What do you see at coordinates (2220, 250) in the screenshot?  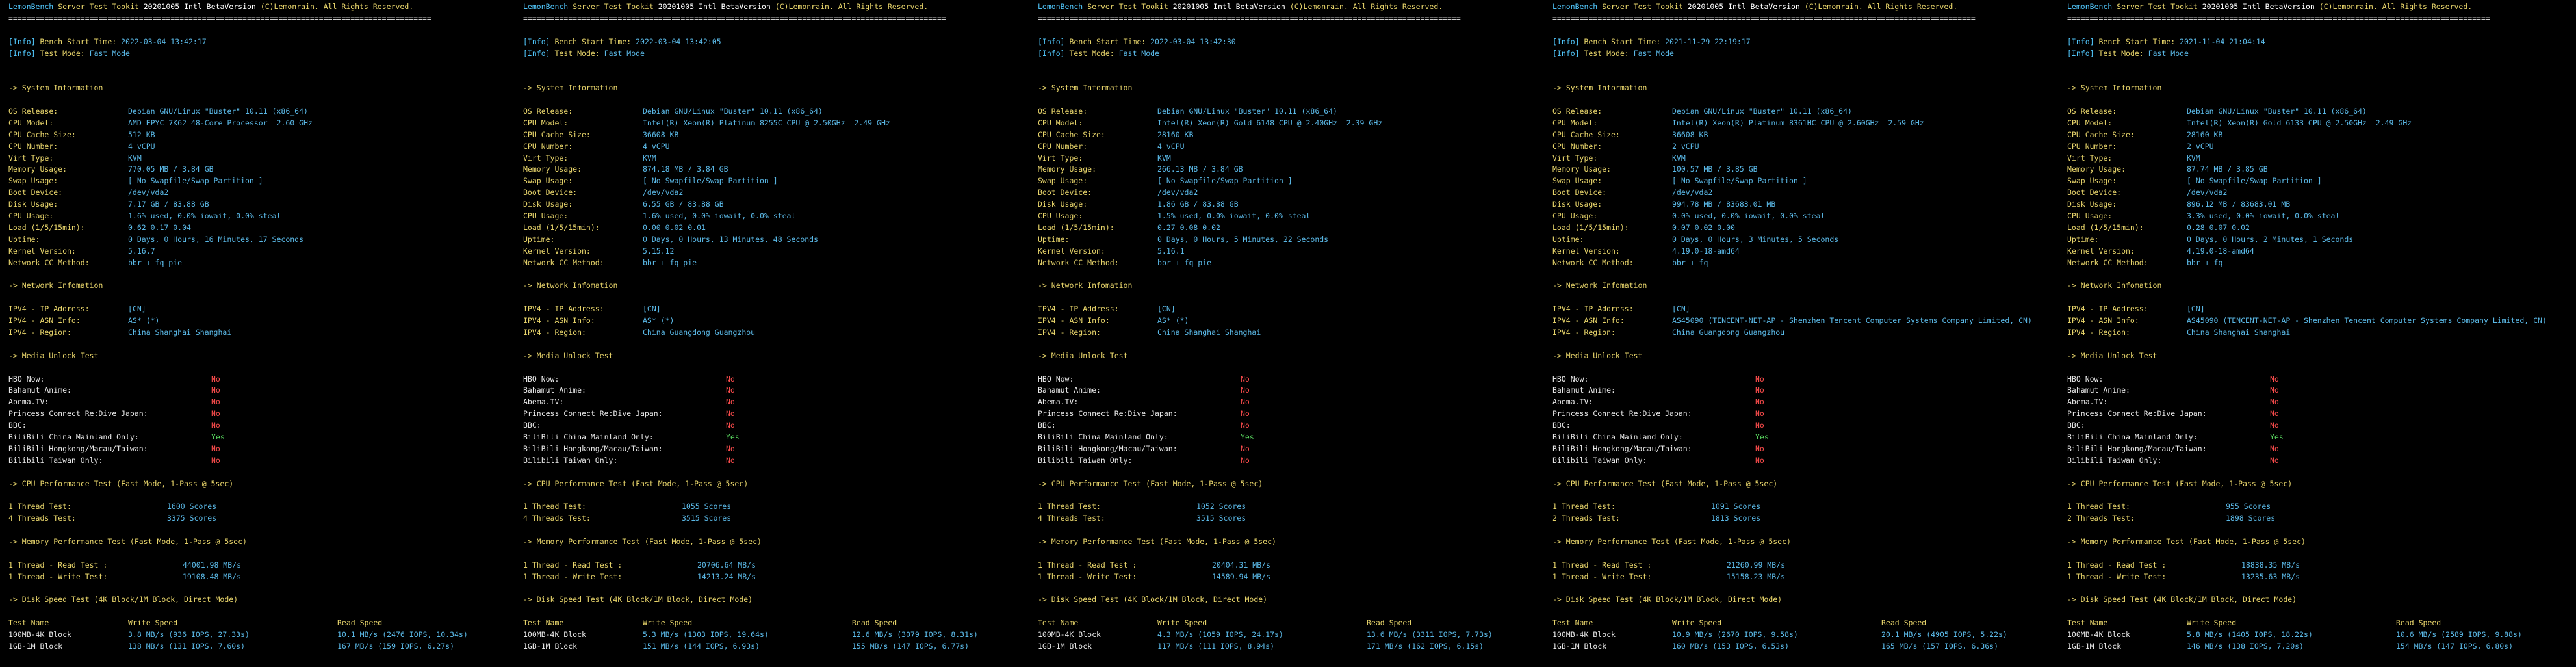 I see `sysinfo-value: 4.19.0-18-amd64` at bounding box center [2220, 250].